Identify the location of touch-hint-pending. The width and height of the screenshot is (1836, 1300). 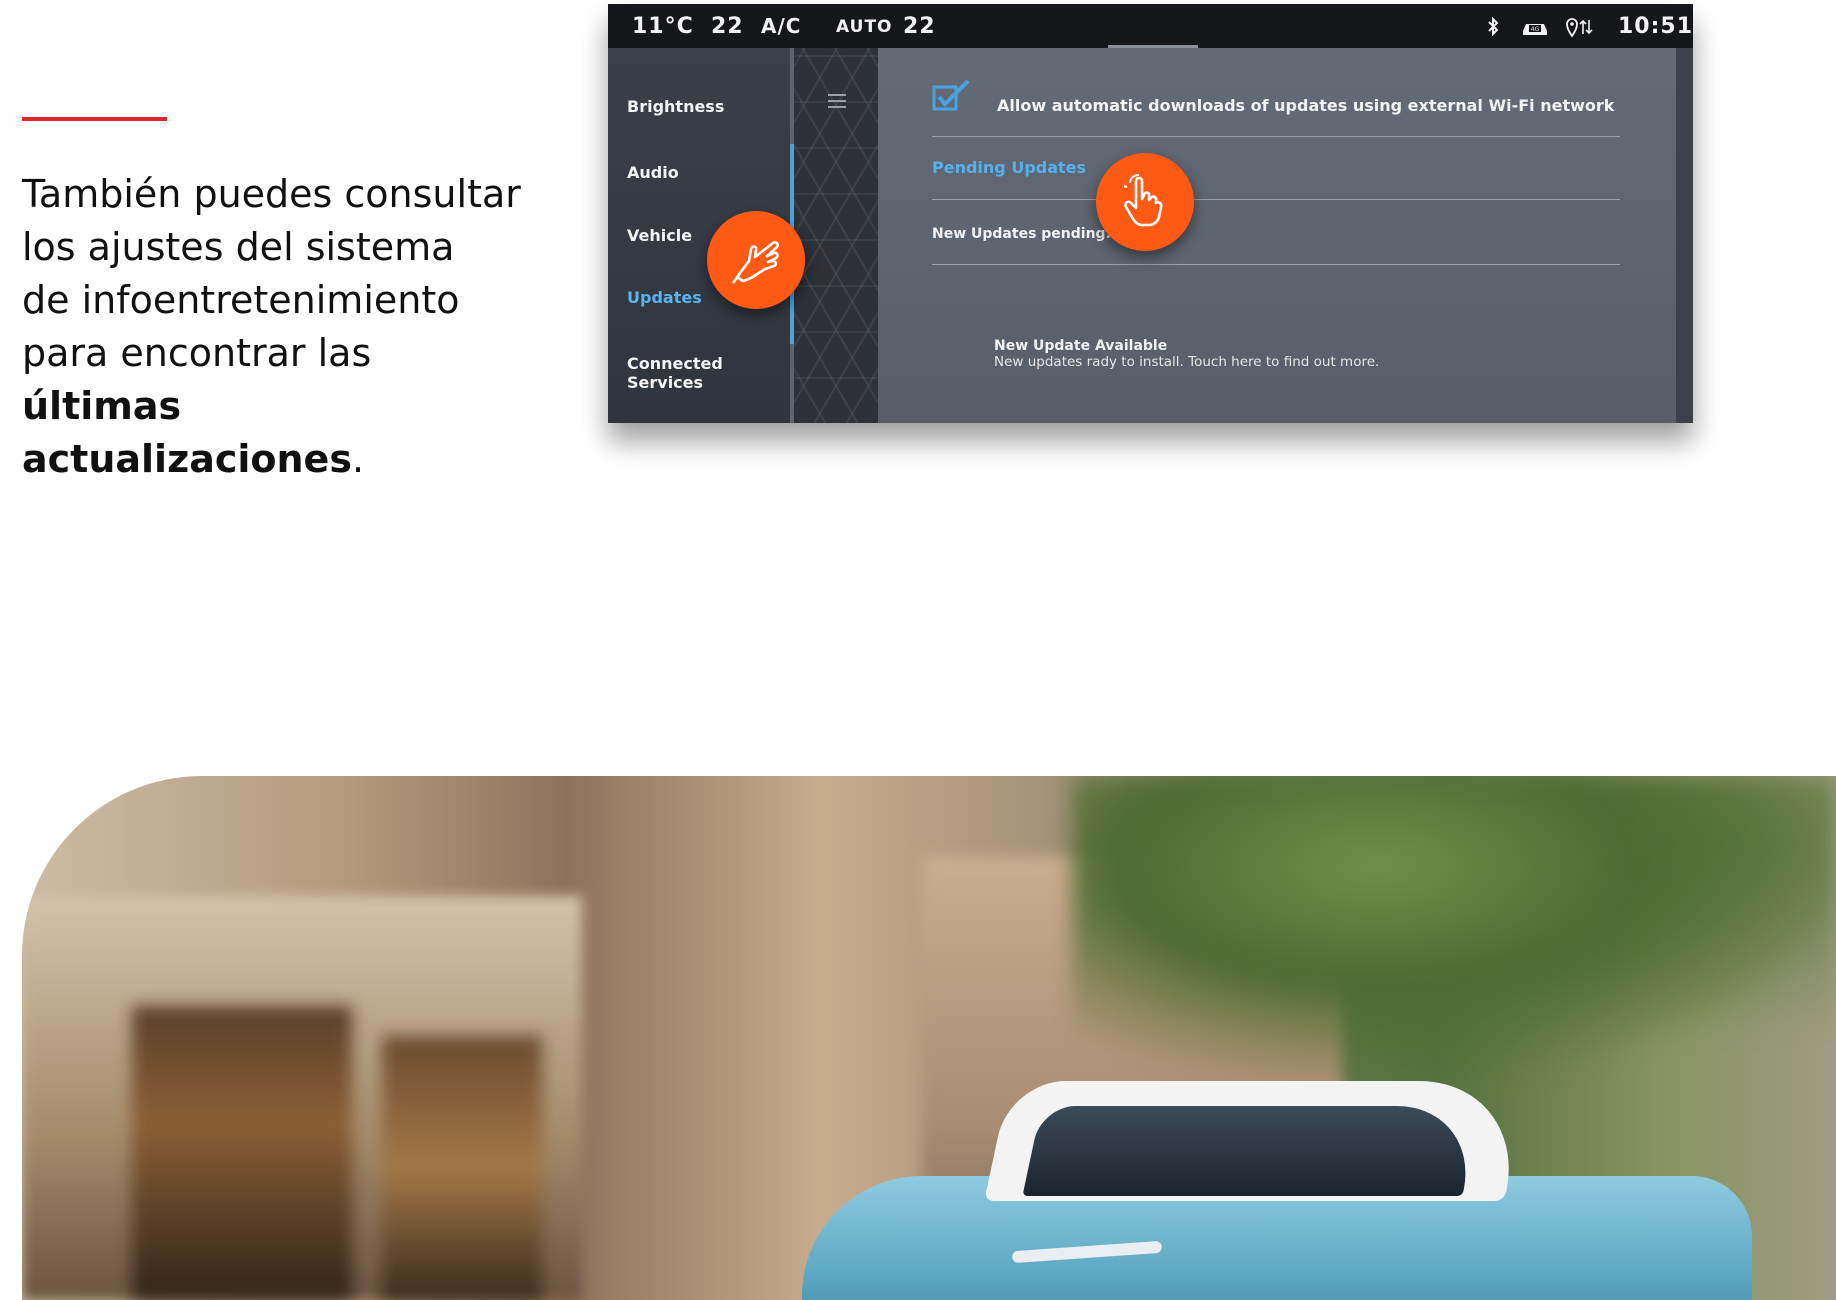
(1145, 202).